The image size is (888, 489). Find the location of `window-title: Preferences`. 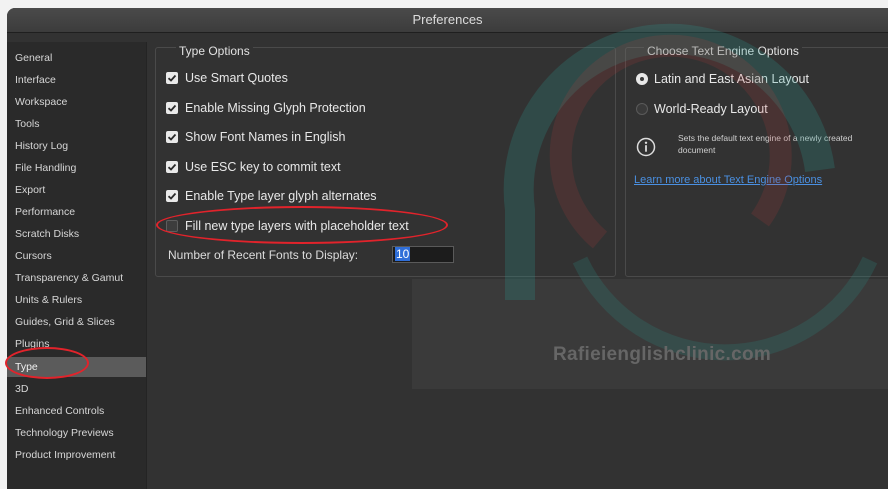

window-title: Preferences is located at coordinates (447, 19).